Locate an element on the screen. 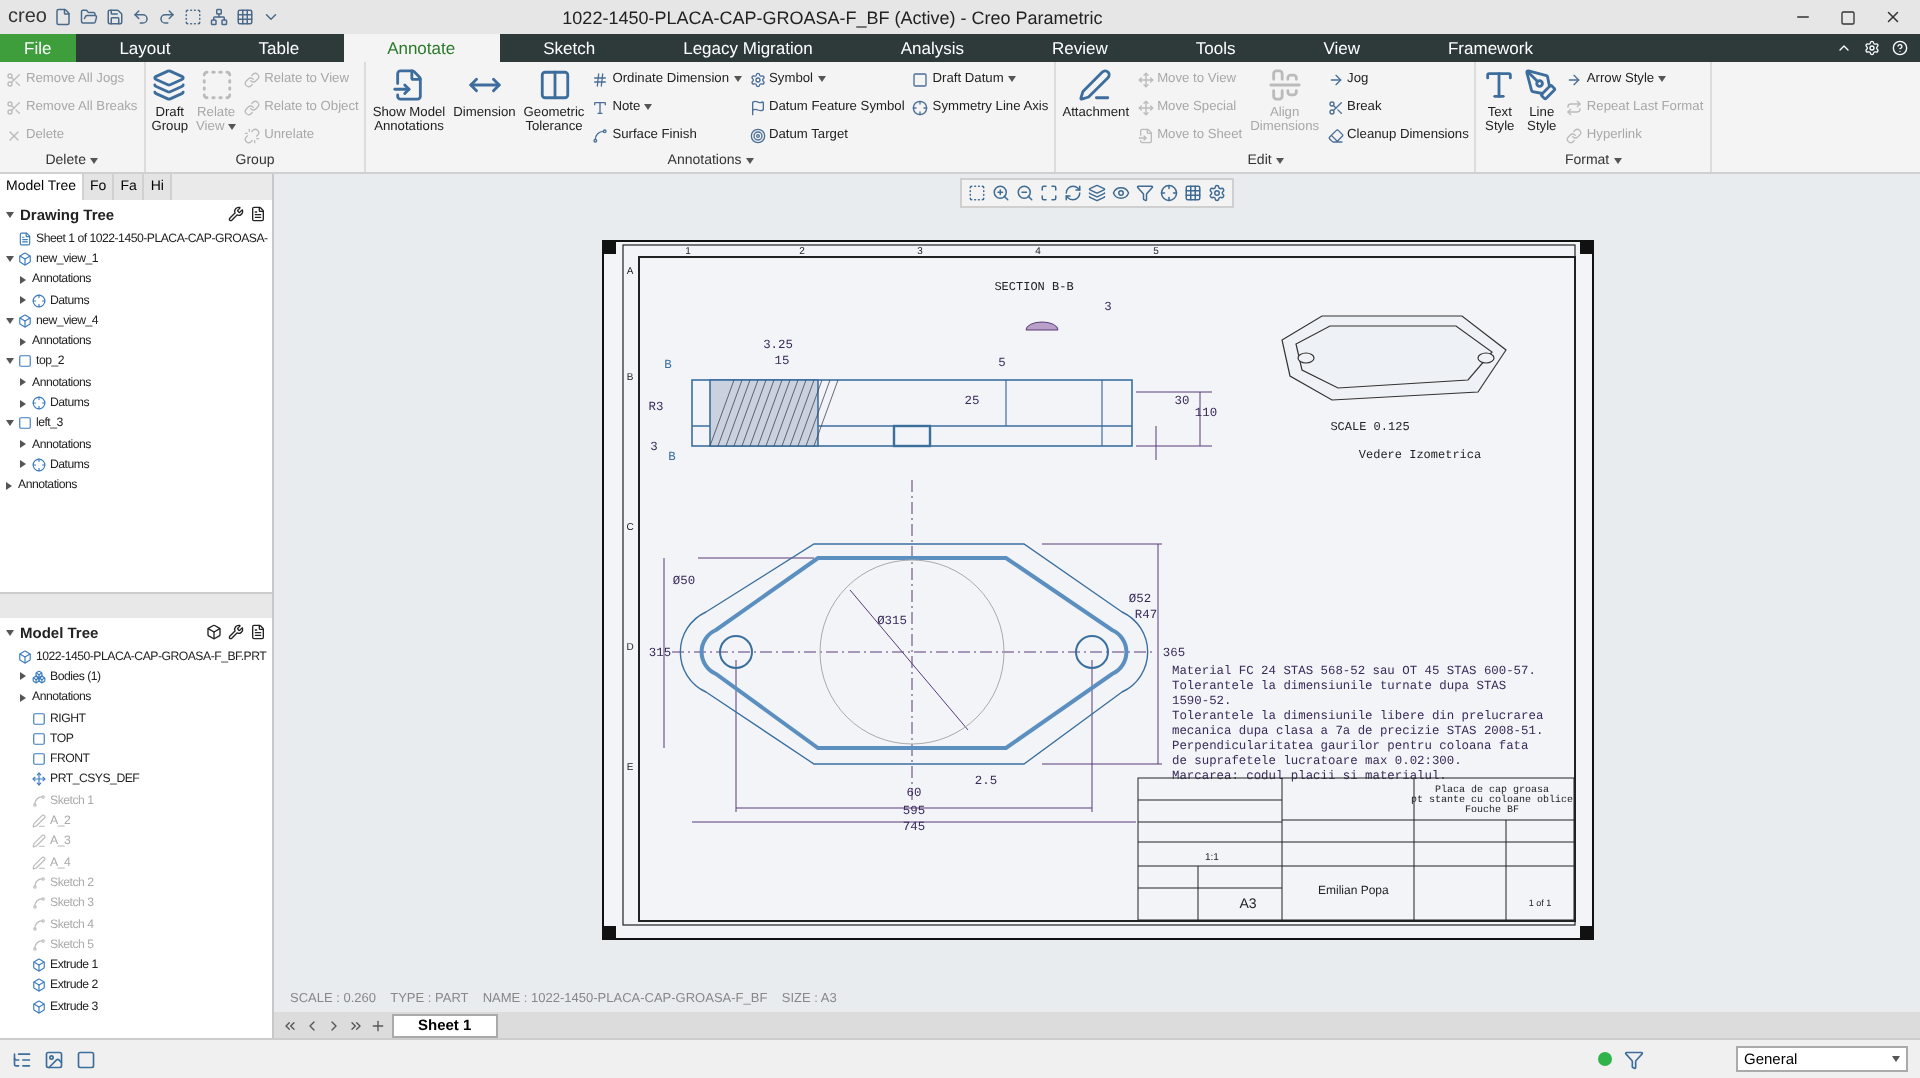 This screenshot has height=1078, width=1920. ribbon-tab: Table is located at coordinates (279, 48).